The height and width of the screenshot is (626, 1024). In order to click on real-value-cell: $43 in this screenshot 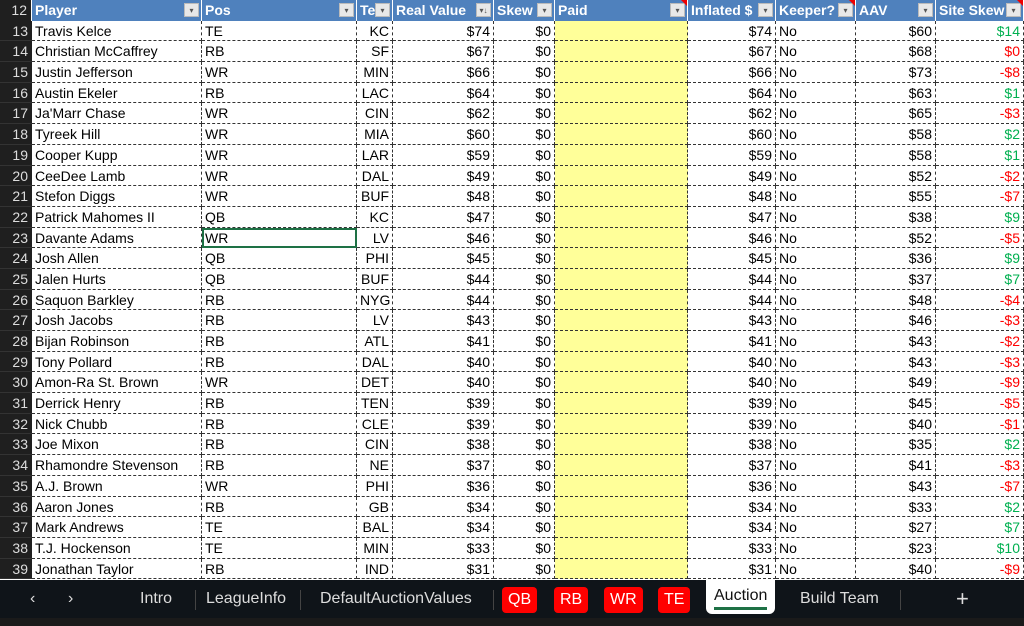, I will do `click(443, 320)`.